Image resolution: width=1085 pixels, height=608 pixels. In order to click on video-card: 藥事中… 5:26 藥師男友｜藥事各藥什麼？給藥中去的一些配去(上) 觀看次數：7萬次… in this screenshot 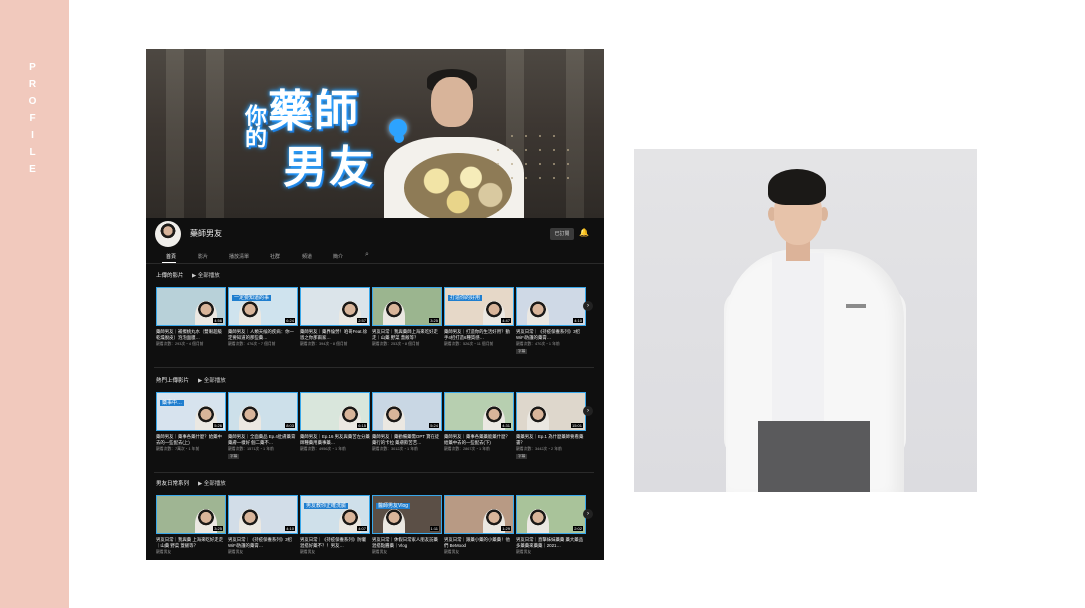, I will do `click(191, 427)`.